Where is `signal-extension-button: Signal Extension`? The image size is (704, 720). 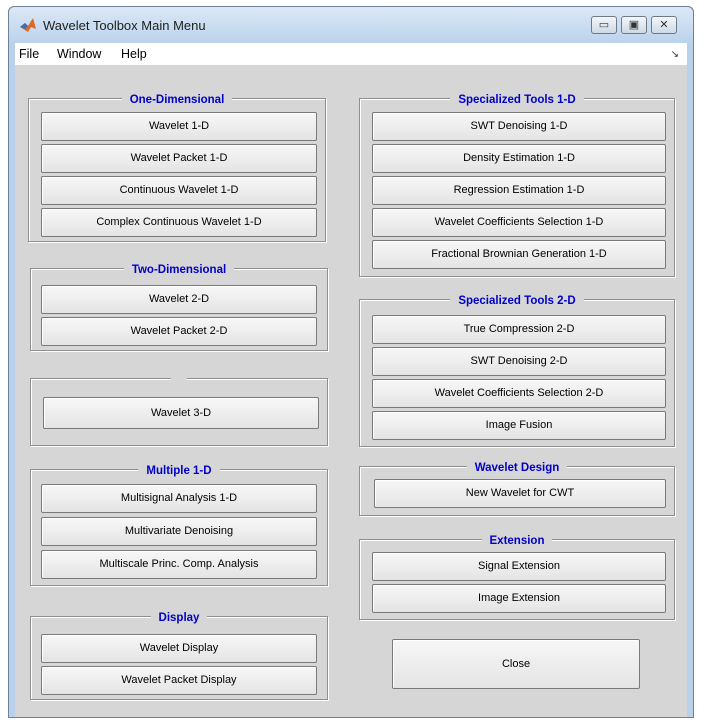
signal-extension-button: Signal Extension is located at coordinates (519, 566).